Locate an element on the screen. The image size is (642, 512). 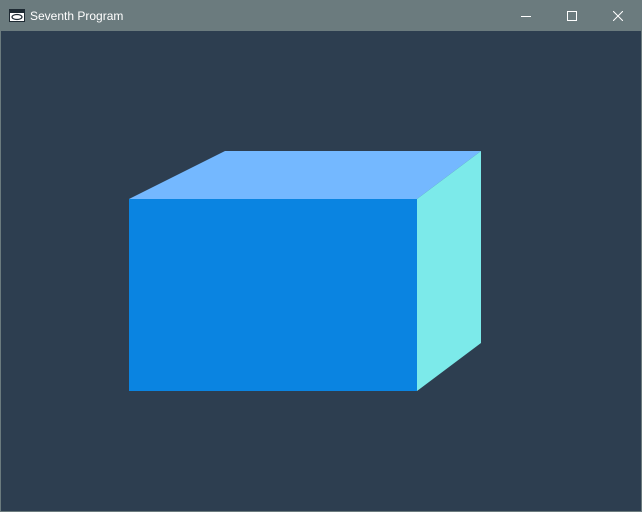
close-icon is located at coordinates (618, 16).